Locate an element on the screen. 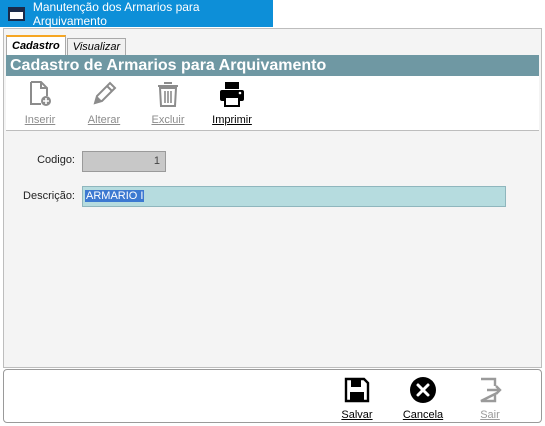 The image size is (545, 426). sair-button: Sair is located at coordinates (490, 398).